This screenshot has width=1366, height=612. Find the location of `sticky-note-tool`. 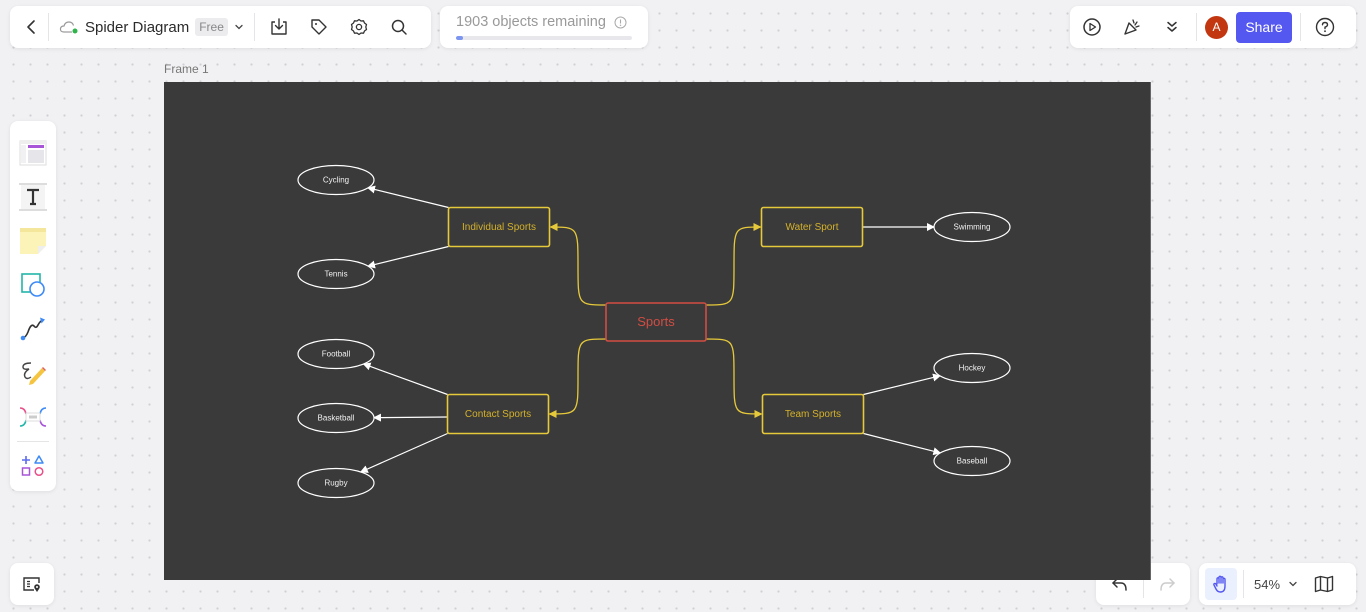

sticky-note-tool is located at coordinates (33, 241).